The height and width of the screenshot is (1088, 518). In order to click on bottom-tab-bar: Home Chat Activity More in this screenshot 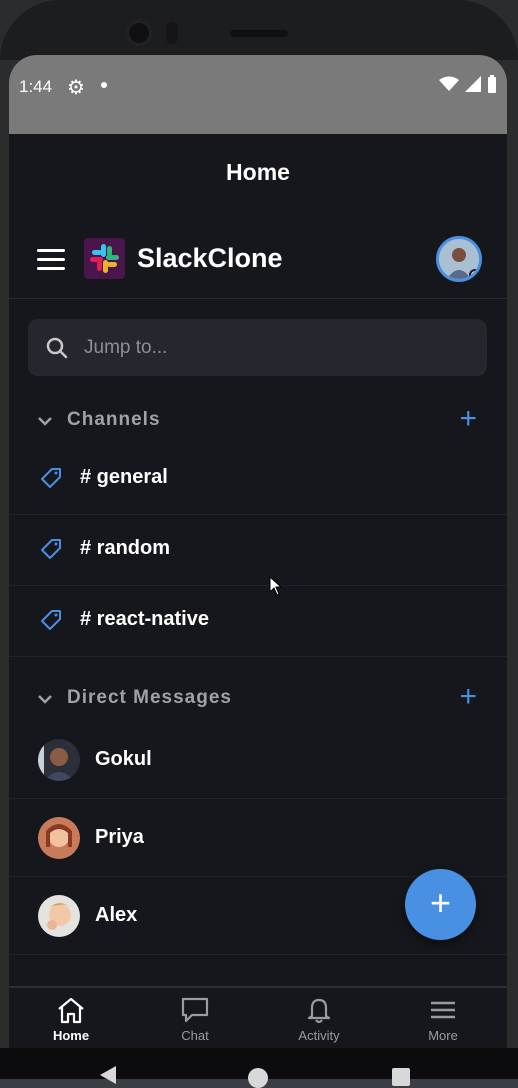, I will do `click(258, 1020)`.